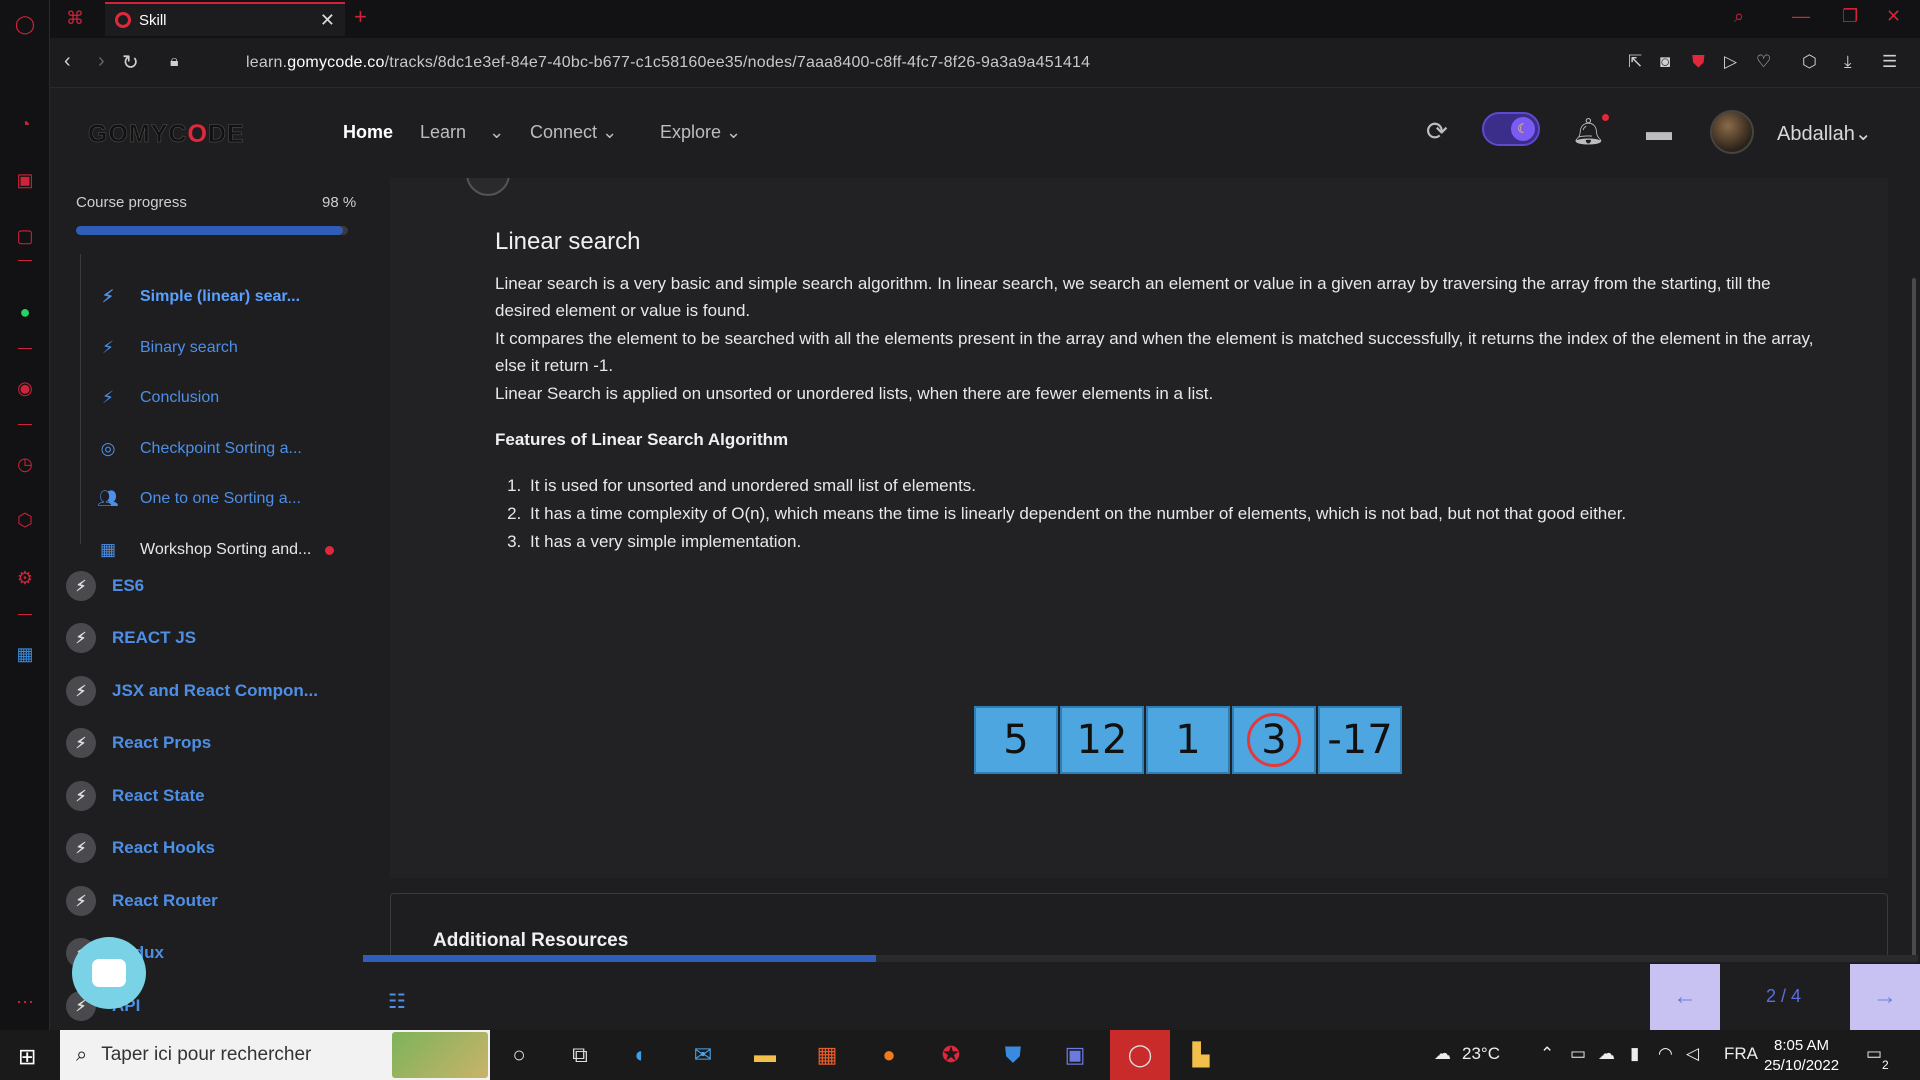 This screenshot has width=1920, height=1080. I want to click on folder-app-icon: ▙, so click(1201, 1055).